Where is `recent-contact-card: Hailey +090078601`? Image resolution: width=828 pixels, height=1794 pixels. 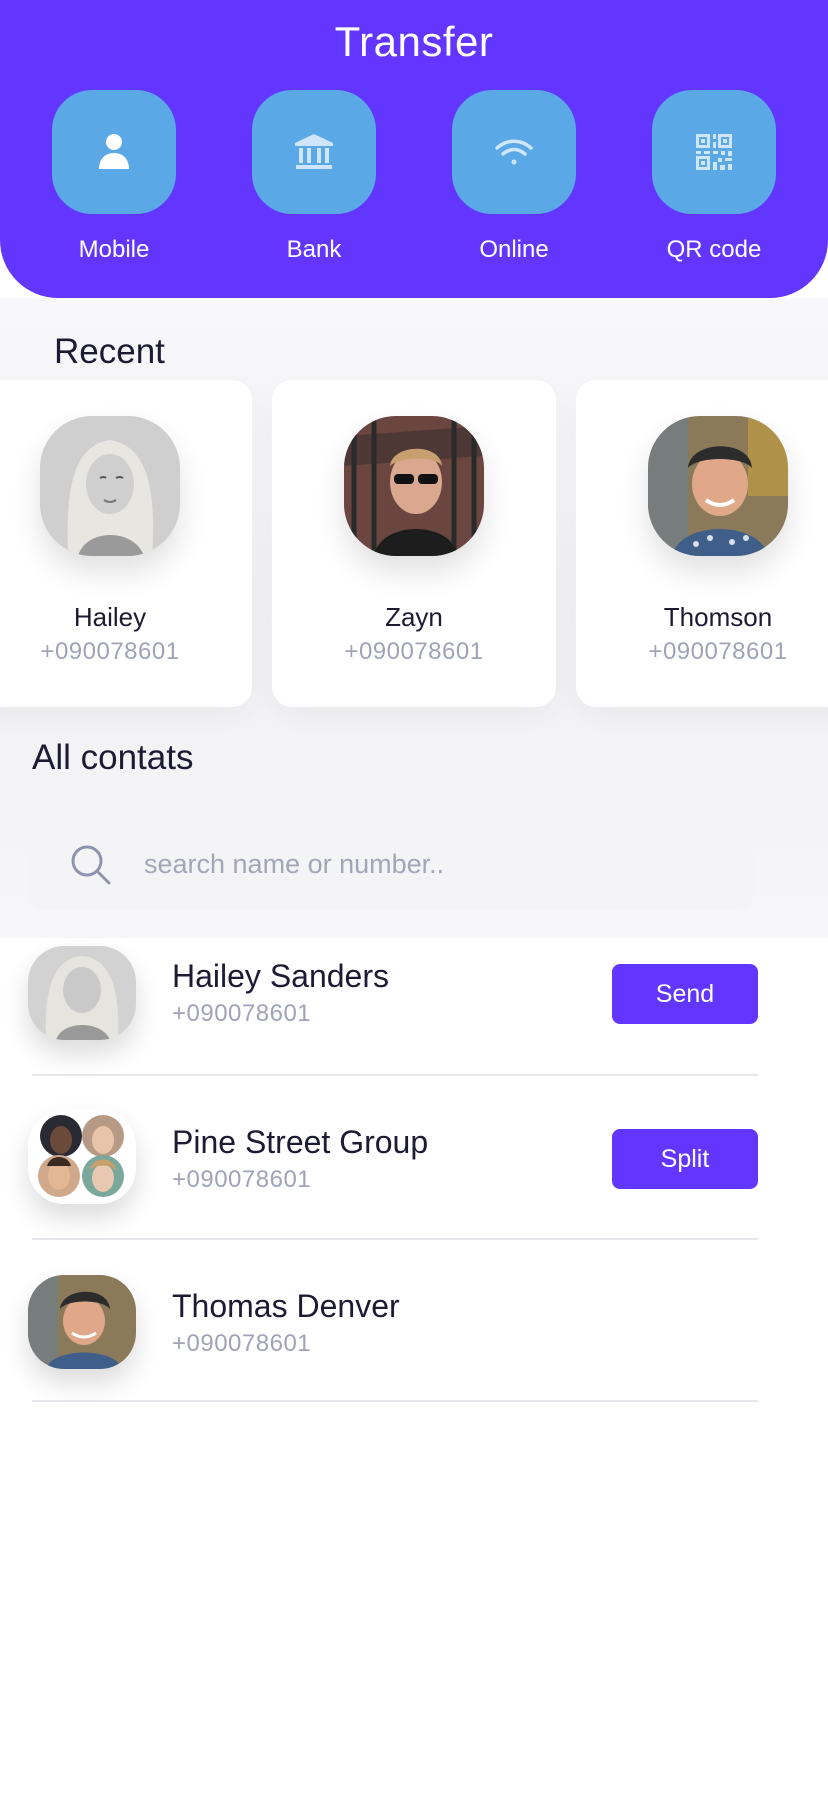 recent-contact-card: Hailey +090078601 is located at coordinates (126, 543).